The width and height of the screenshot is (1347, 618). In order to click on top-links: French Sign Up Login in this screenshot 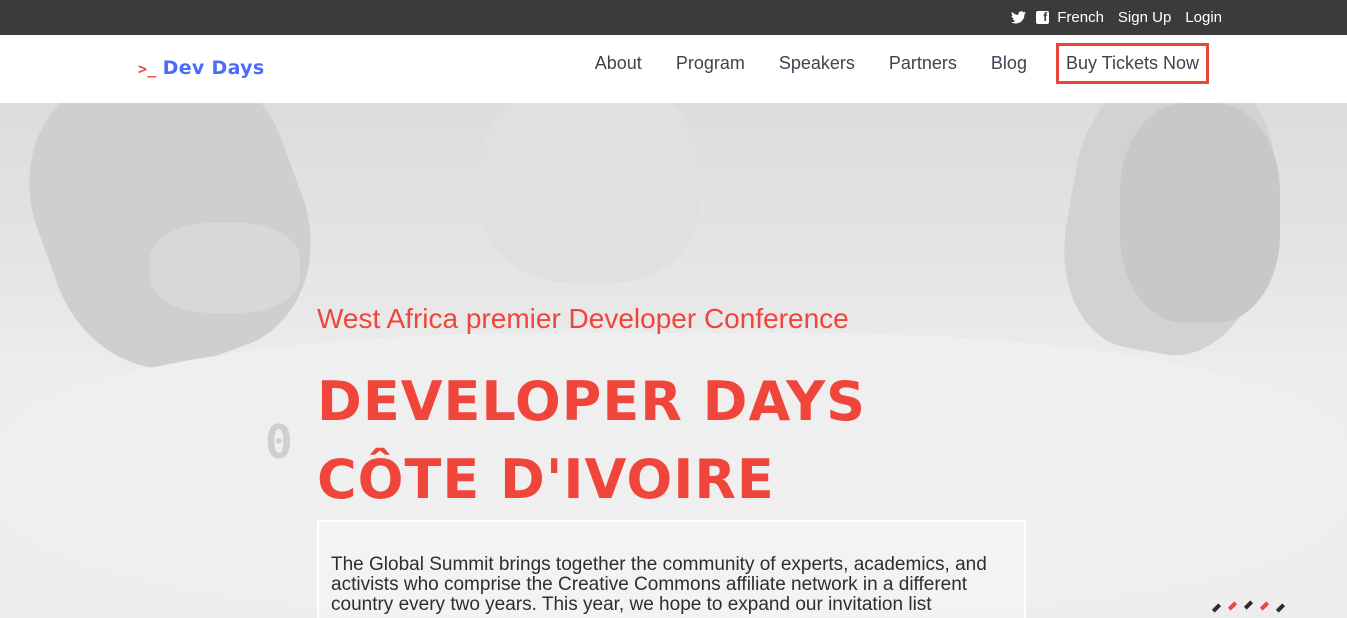, I will do `click(1116, 17)`.